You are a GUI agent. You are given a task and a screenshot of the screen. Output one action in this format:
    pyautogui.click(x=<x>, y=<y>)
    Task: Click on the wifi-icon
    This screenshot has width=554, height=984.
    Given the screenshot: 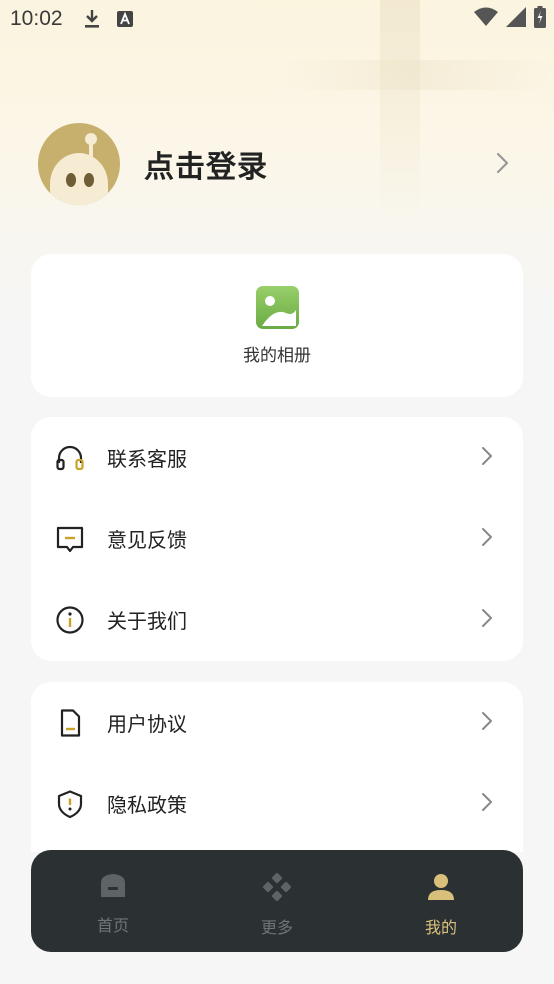 What is the action you would take?
    pyautogui.click(x=486, y=19)
    